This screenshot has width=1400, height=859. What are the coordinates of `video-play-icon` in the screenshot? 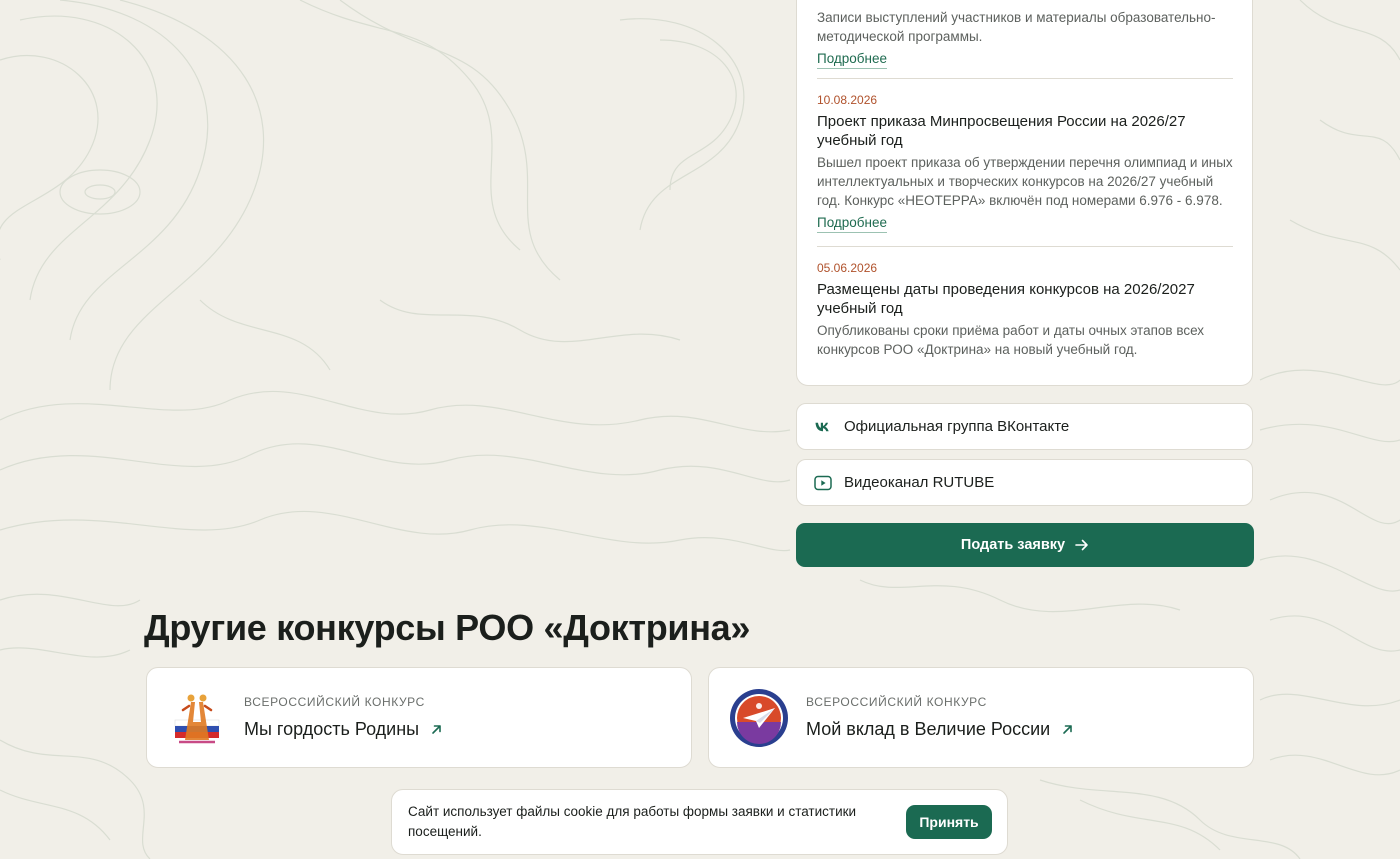 It's located at (823, 483).